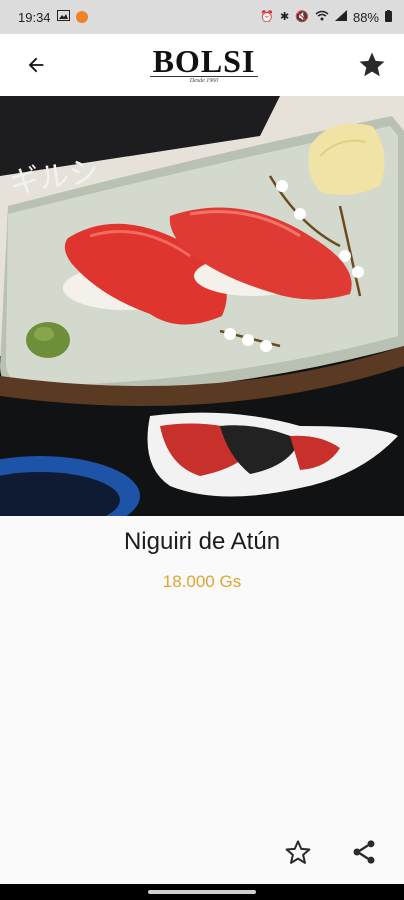 Image resolution: width=404 pixels, height=900 pixels. I want to click on battery-icon, so click(388, 17).